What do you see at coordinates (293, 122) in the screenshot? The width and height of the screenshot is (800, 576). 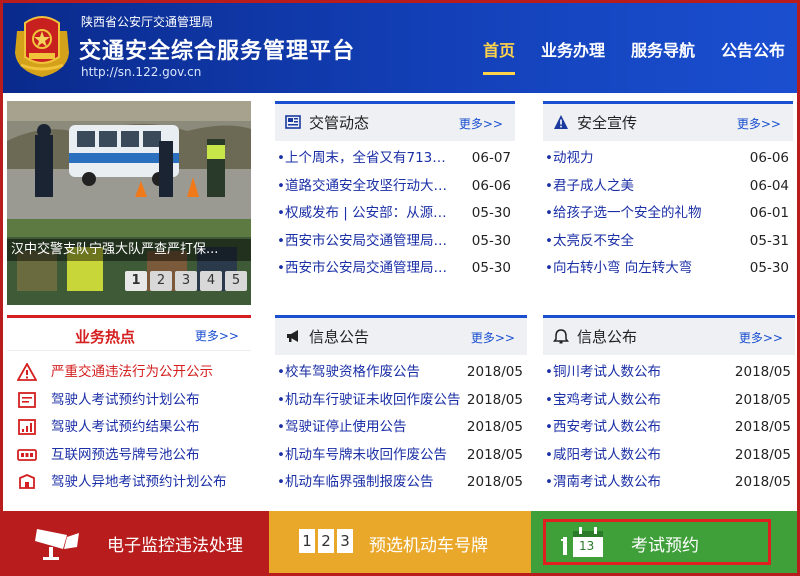 I see `news-icon` at bounding box center [293, 122].